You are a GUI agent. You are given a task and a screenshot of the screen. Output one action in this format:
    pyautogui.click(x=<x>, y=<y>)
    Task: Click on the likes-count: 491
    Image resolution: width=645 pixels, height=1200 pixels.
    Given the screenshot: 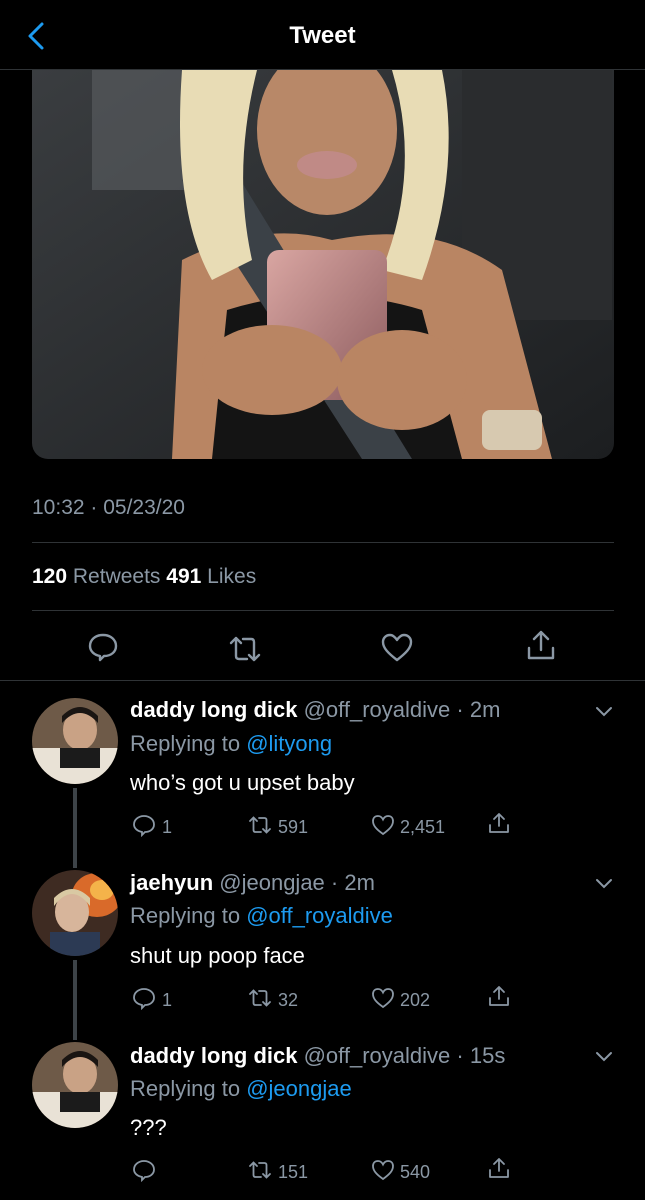 What is the action you would take?
    pyautogui.click(x=183, y=576)
    